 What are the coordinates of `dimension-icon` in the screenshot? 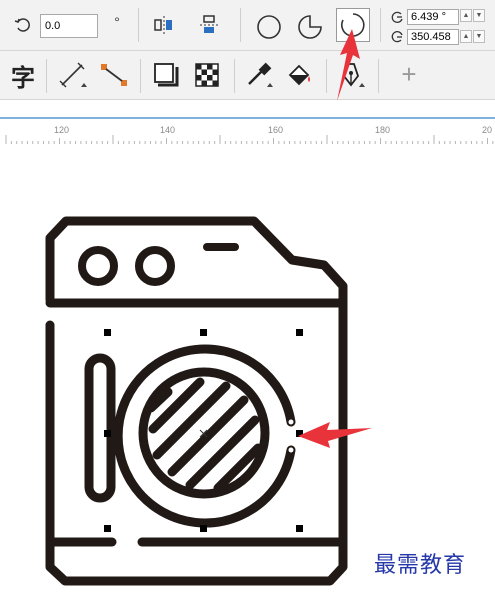 It's located at (73, 75).